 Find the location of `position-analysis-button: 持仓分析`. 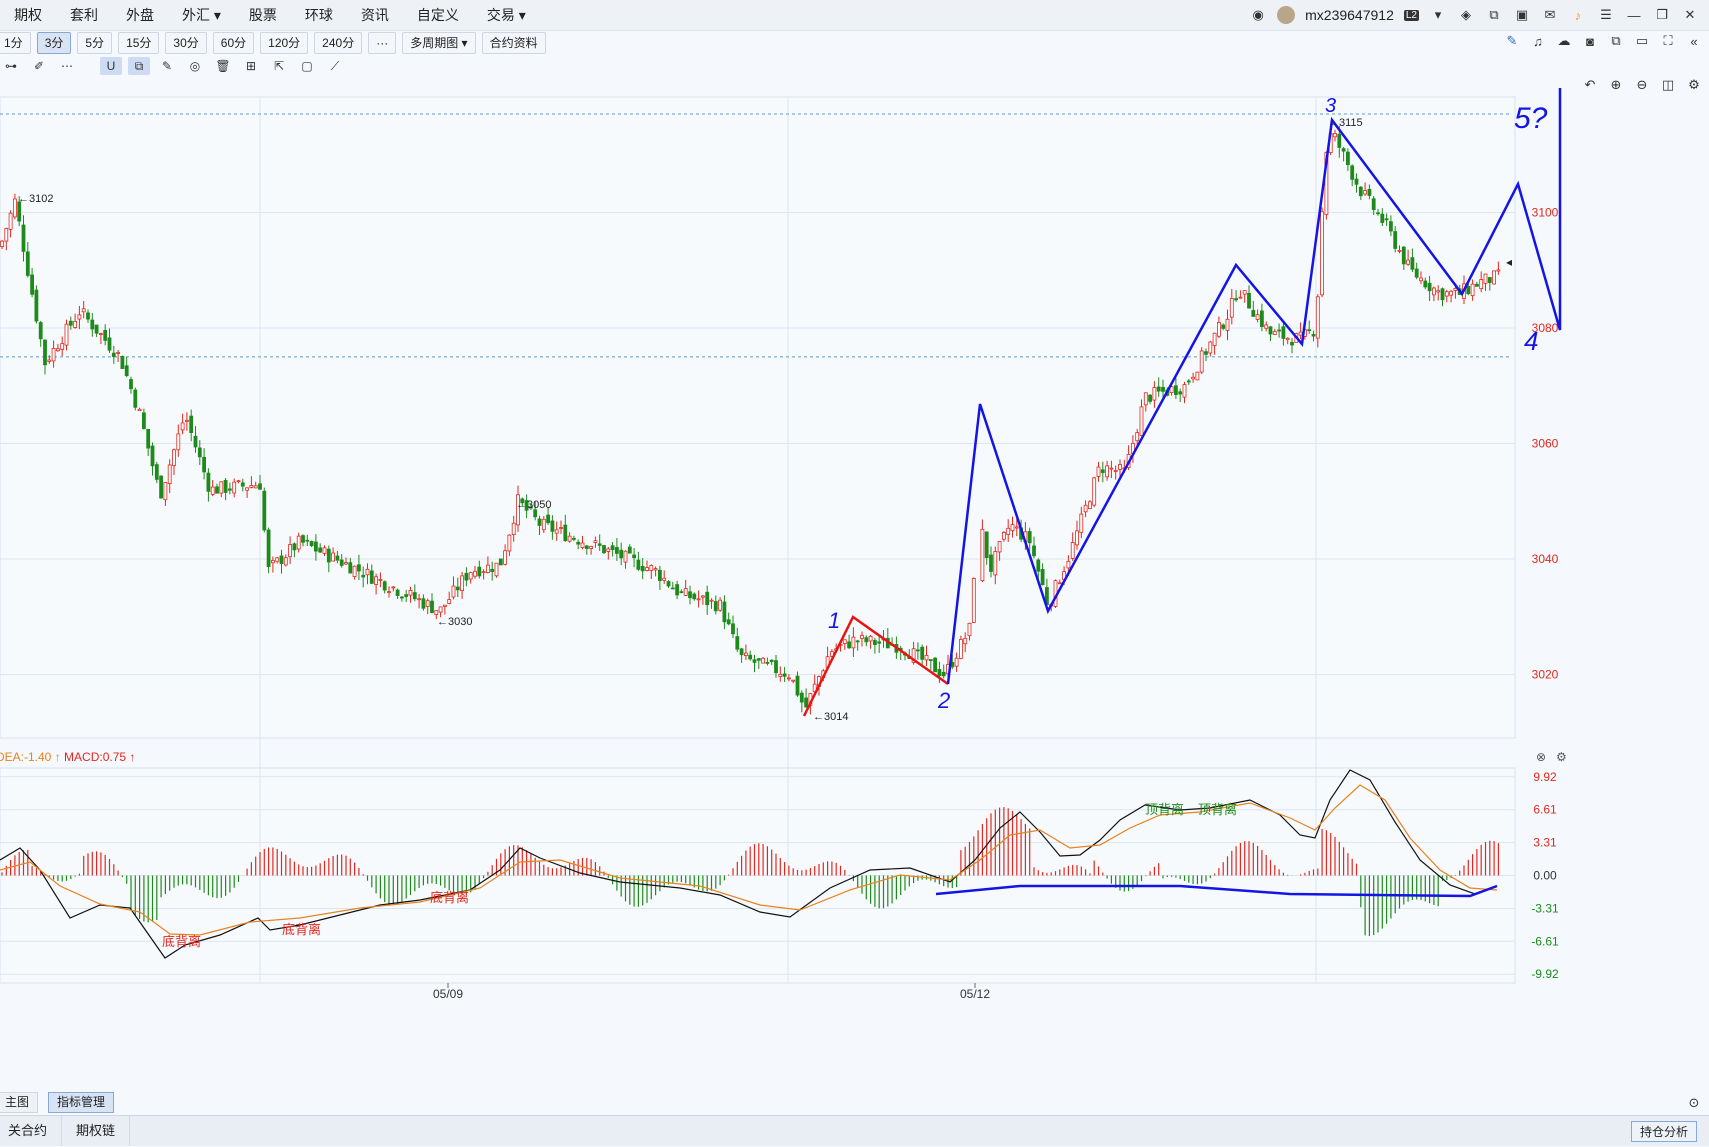

position-analysis-button: 持仓分析 is located at coordinates (1663, 1131).